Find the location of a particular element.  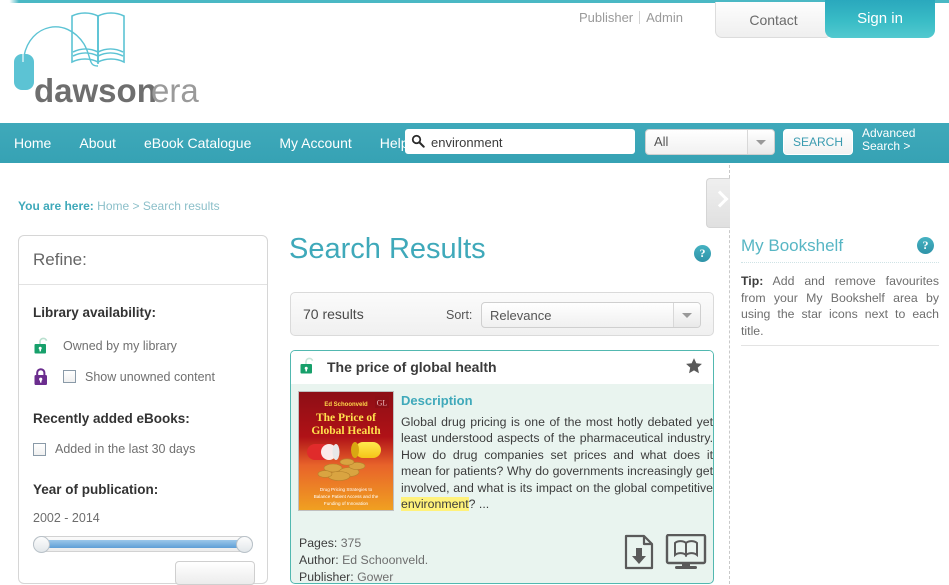

year-range-slider is located at coordinates (143, 544).